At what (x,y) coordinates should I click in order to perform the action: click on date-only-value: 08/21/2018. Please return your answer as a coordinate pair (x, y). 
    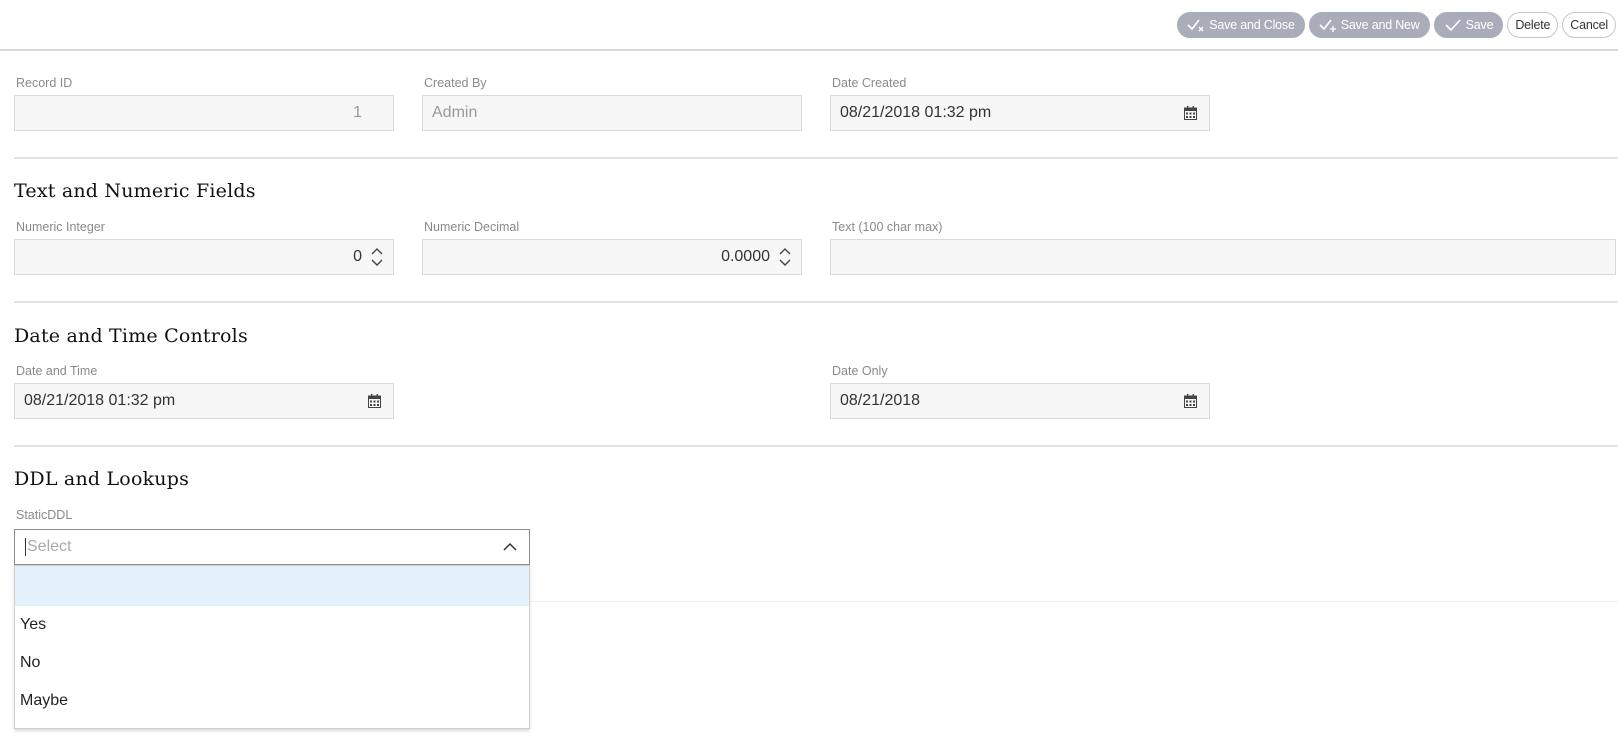
    Looking at the image, I should click on (880, 400).